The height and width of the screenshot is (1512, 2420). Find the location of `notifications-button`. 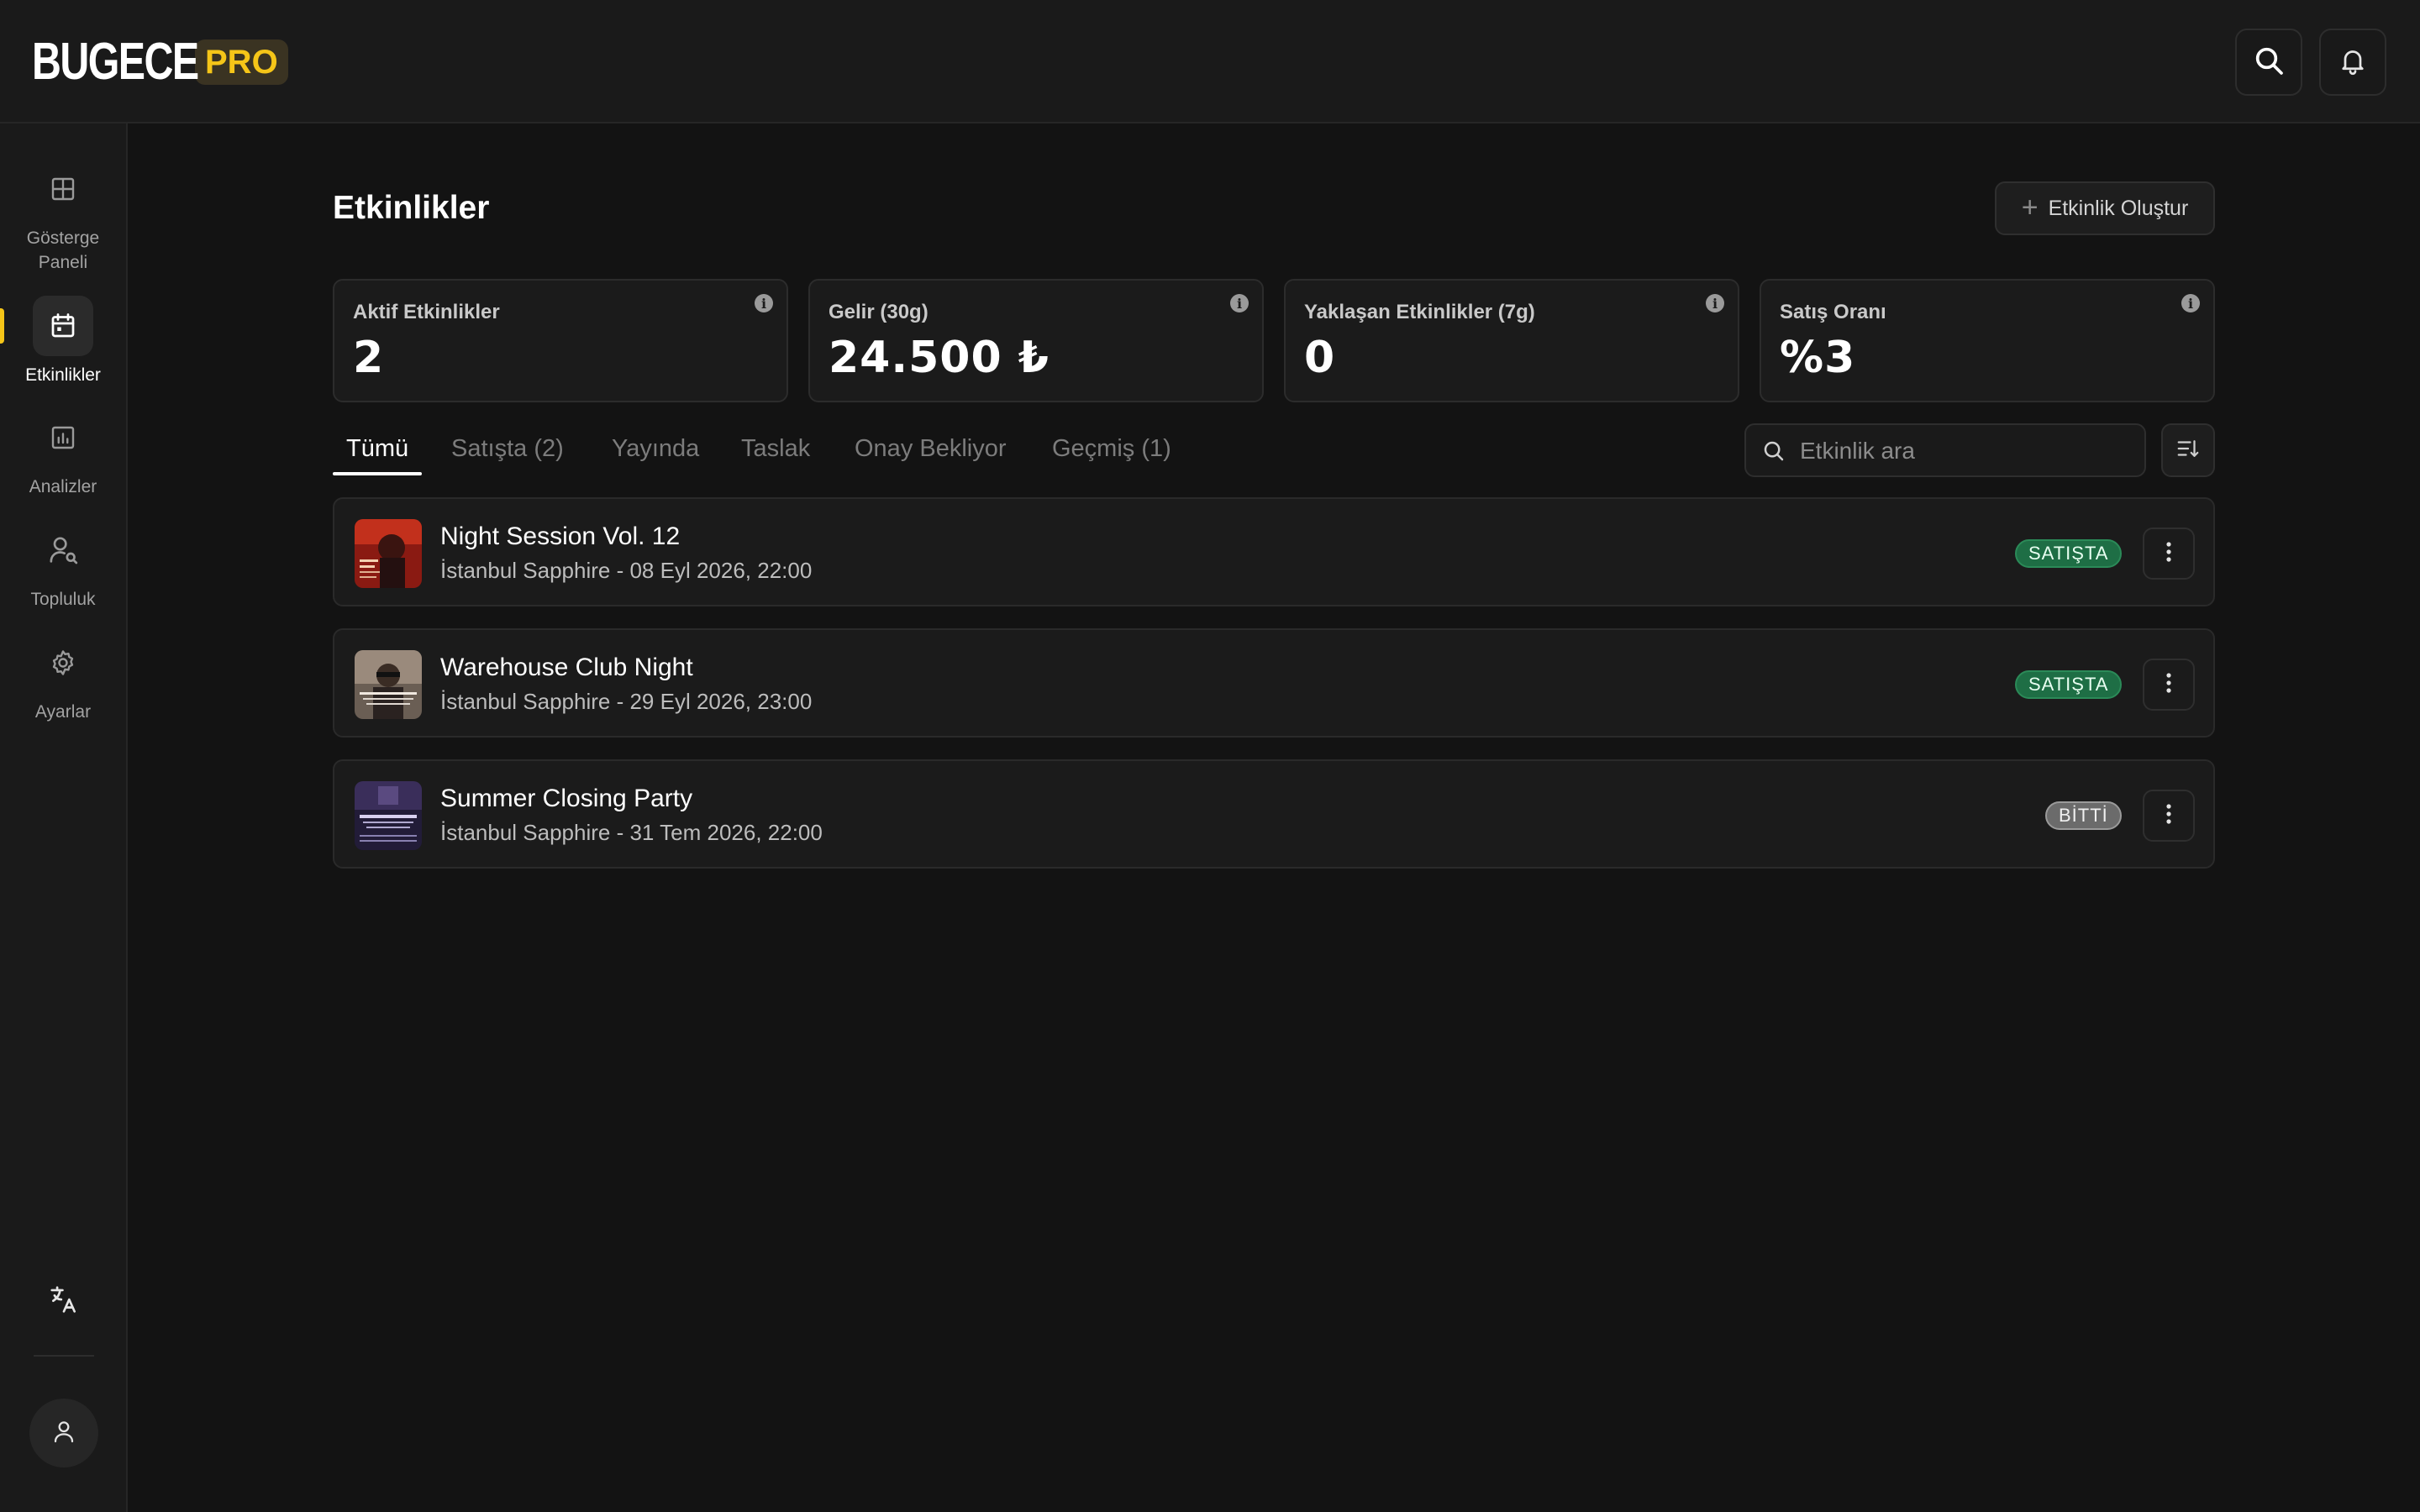

notifications-button is located at coordinates (2352, 62).